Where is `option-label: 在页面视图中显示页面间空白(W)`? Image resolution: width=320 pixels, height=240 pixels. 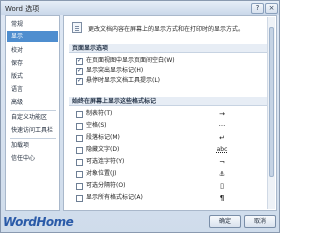 option-label: 在页面视图中显示页面间空白(W) is located at coordinates (130, 60).